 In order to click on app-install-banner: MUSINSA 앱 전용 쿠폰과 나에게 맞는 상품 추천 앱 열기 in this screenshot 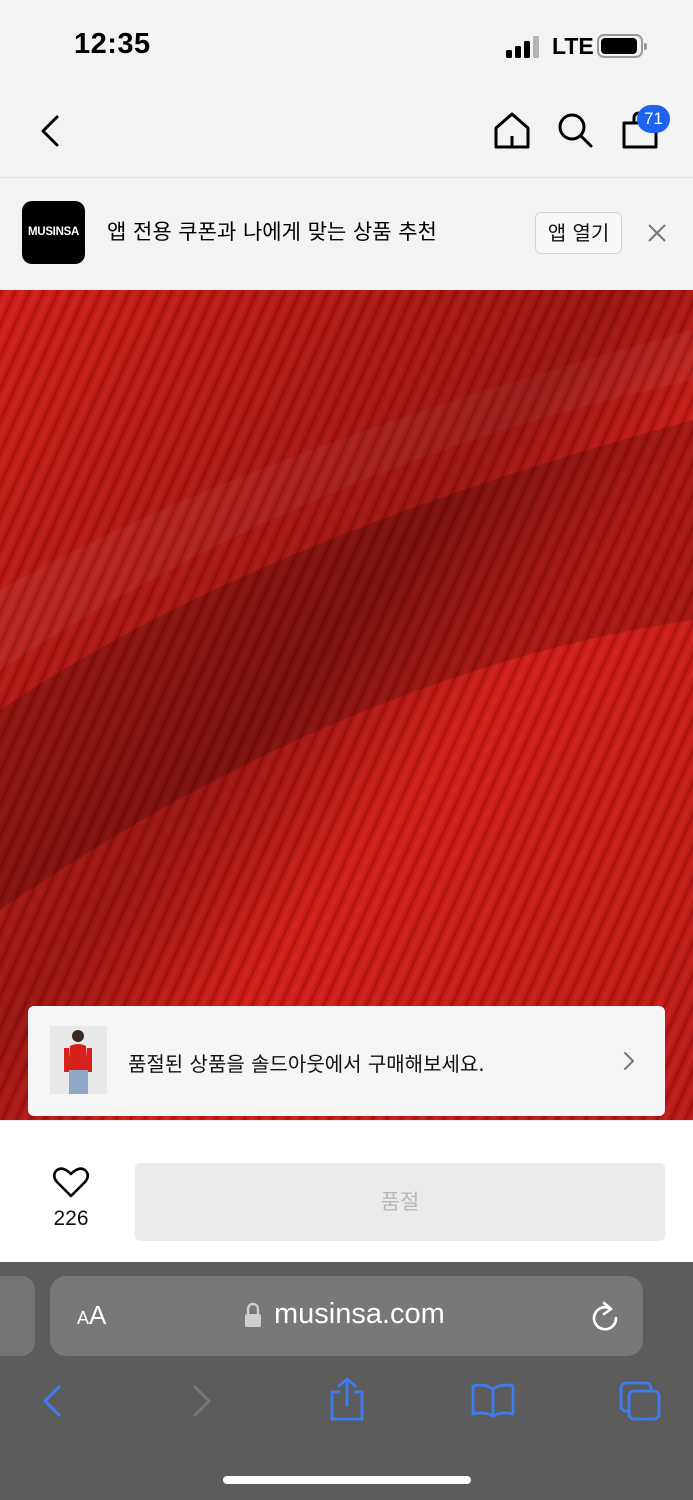, I will do `click(346, 234)`.